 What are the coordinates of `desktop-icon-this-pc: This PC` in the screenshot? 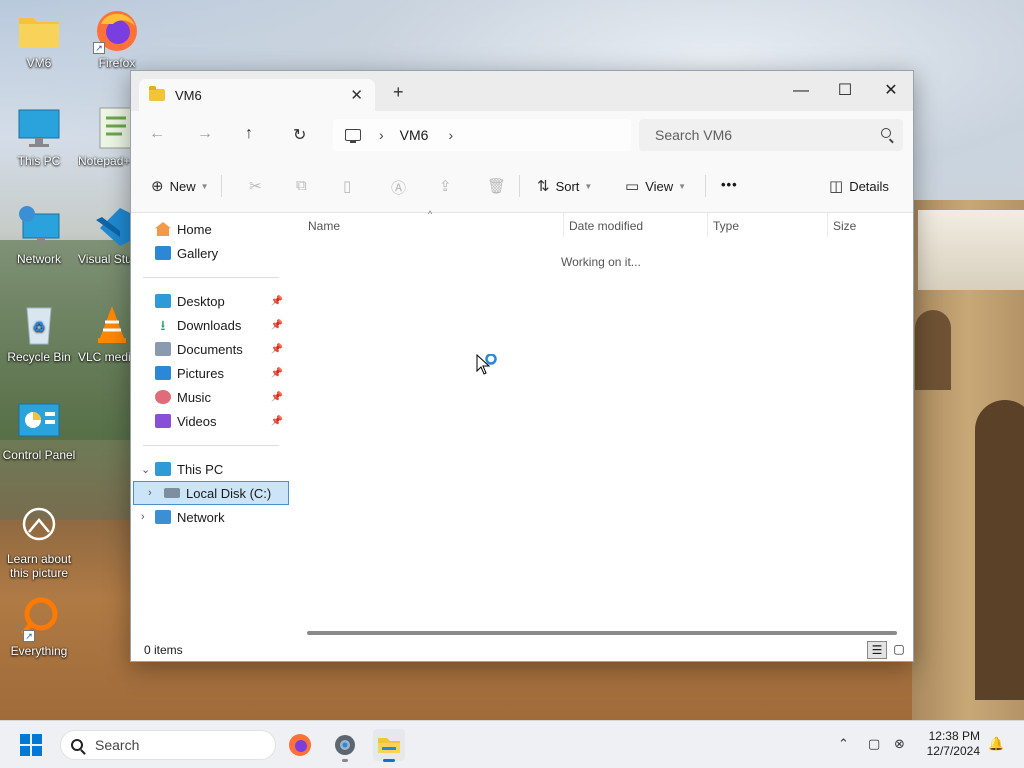 It's located at (39, 137).